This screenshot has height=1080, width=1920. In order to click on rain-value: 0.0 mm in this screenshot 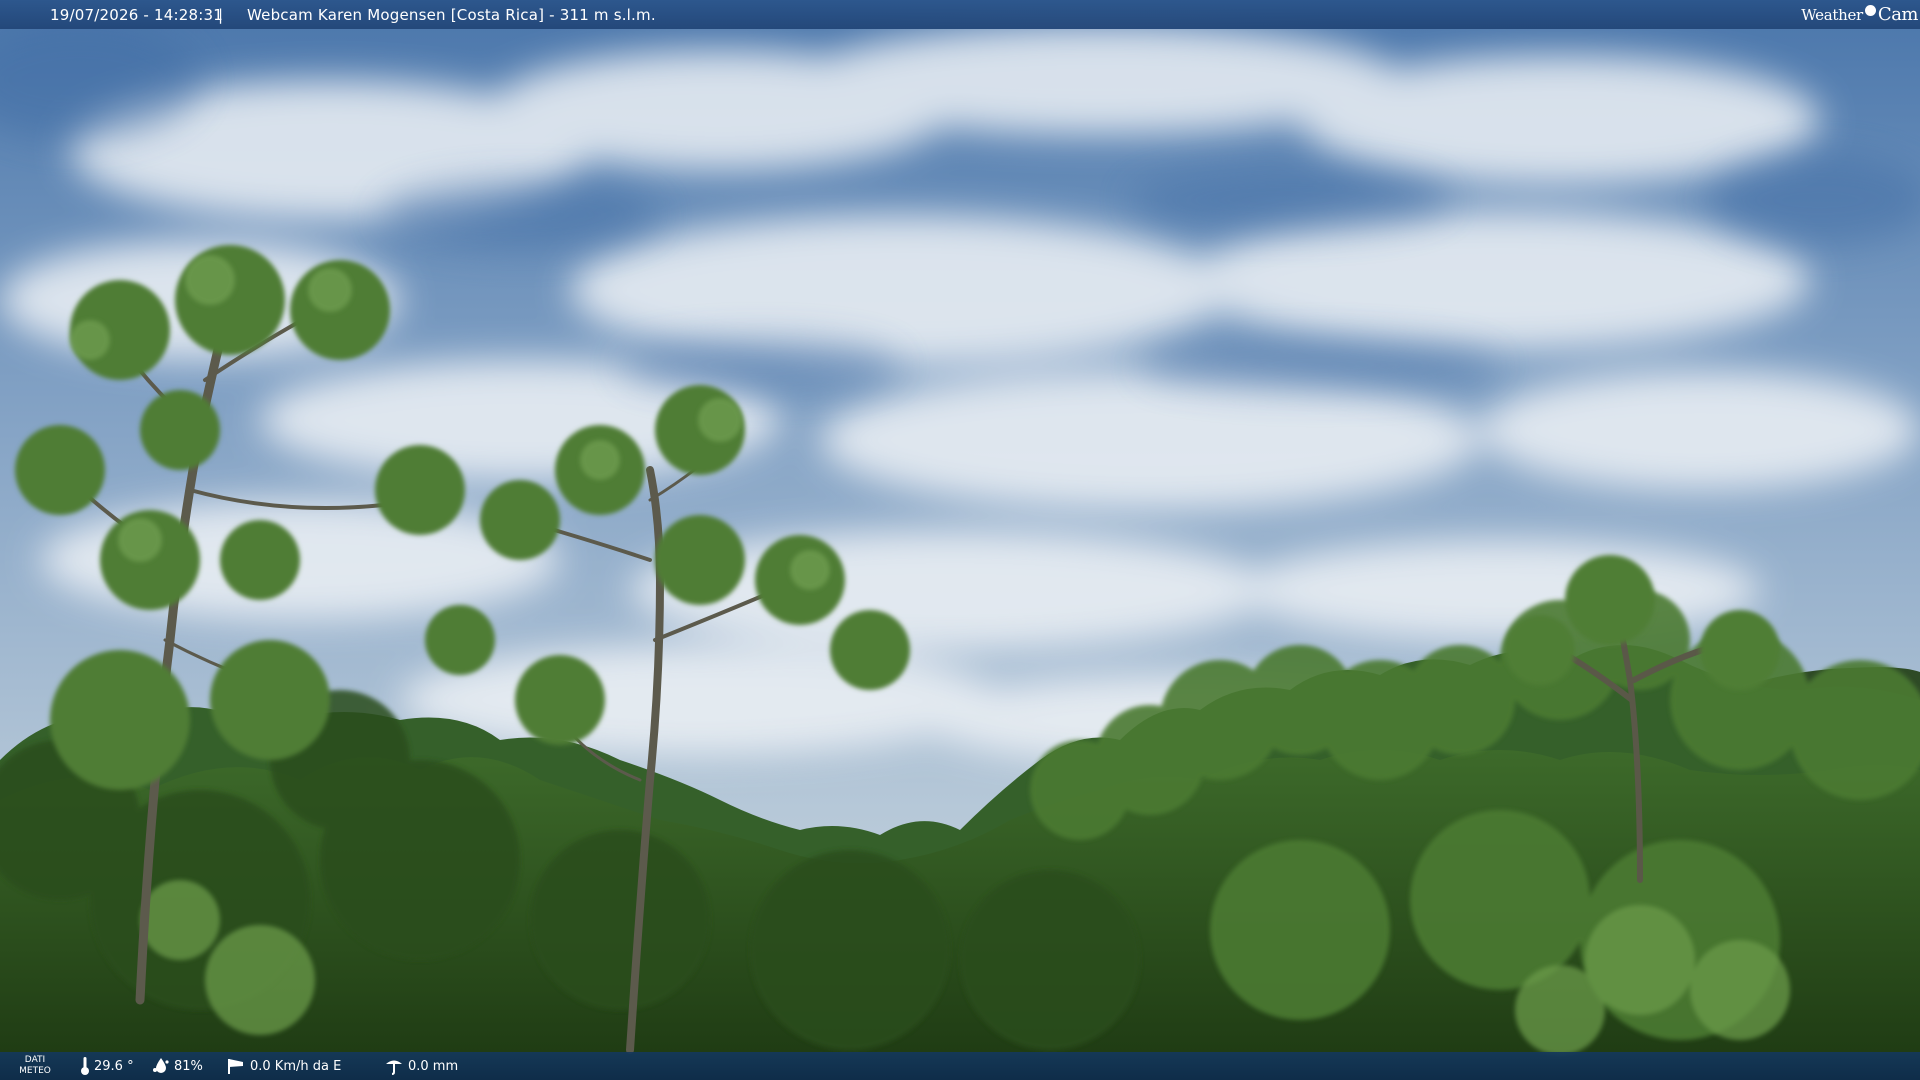, I will do `click(433, 1066)`.